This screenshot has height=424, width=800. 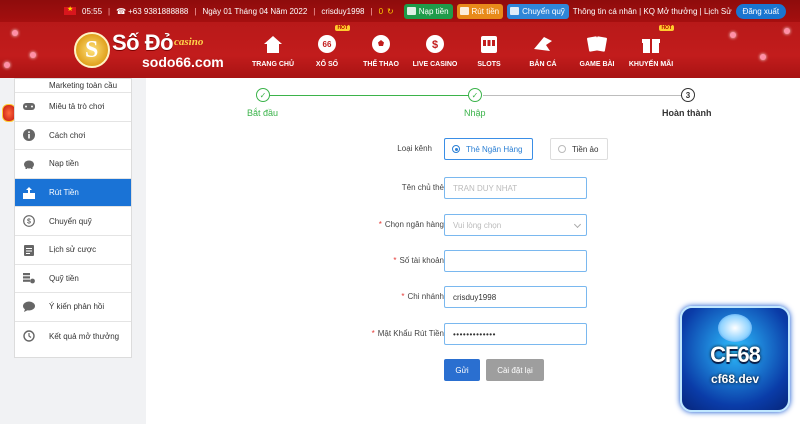 What do you see at coordinates (577, 224) in the screenshot?
I see `chevron-down-icon` at bounding box center [577, 224].